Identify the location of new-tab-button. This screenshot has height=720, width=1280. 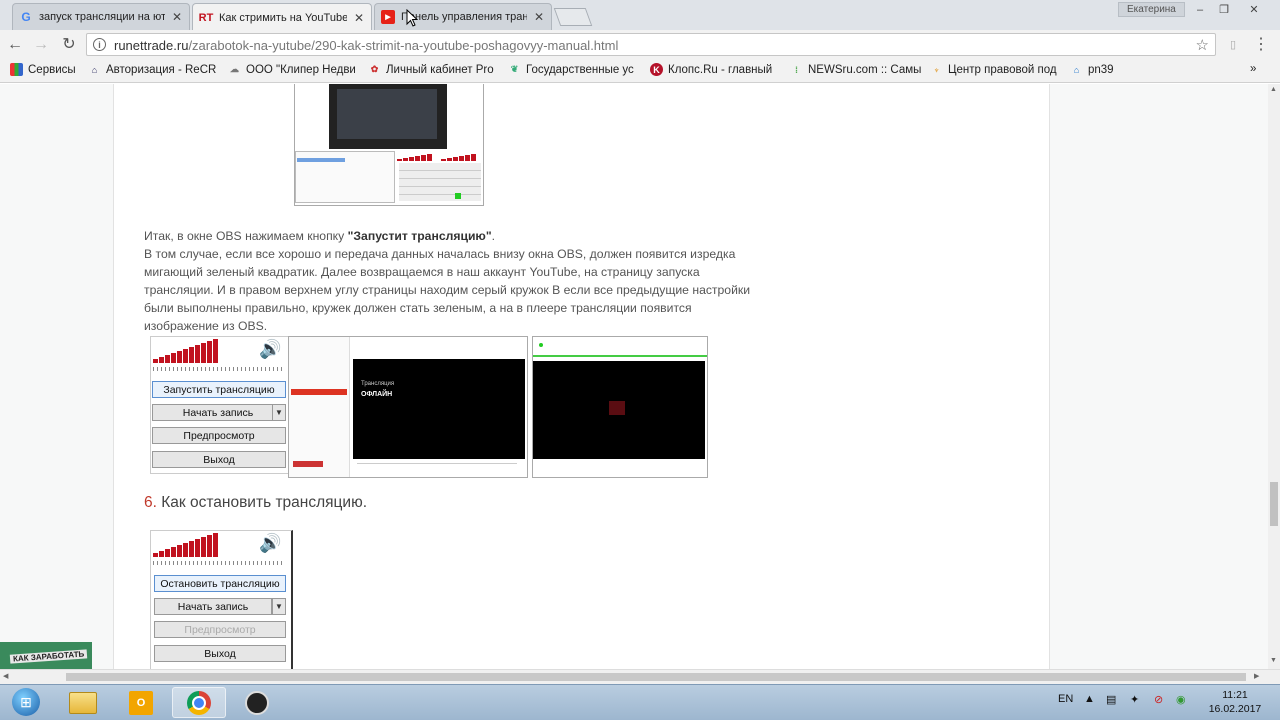
(573, 17).